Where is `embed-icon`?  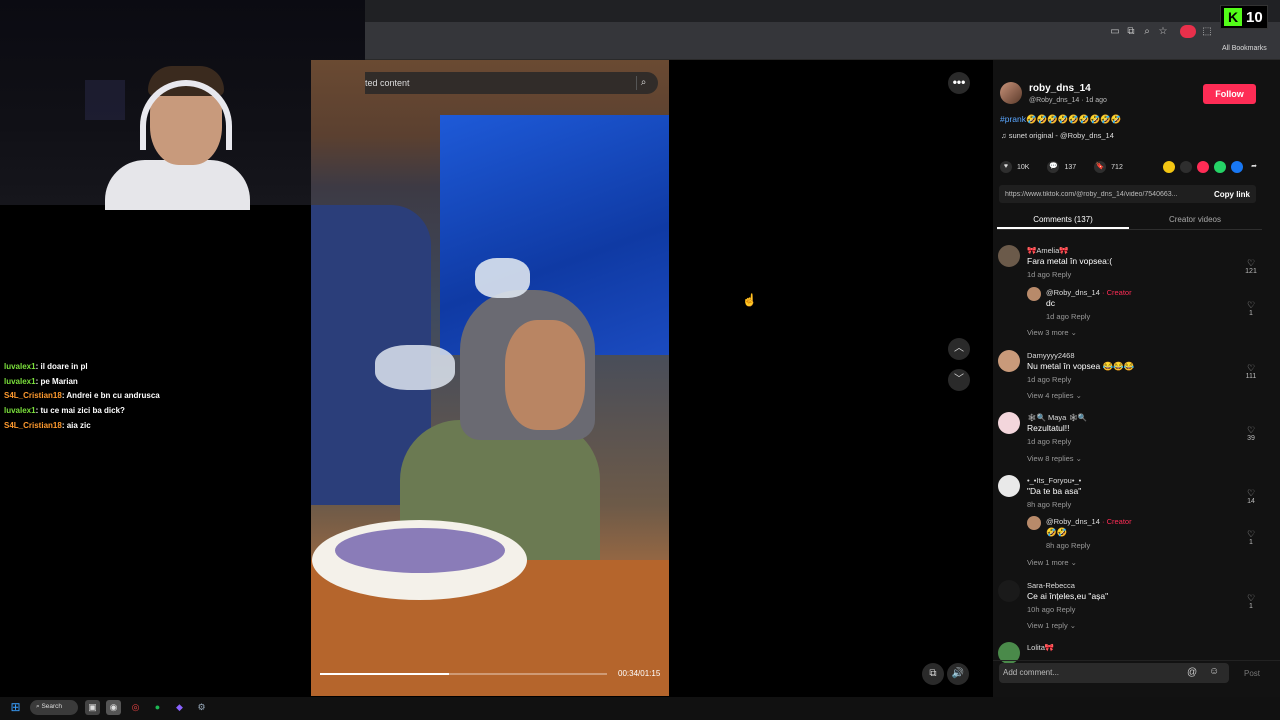 embed-icon is located at coordinates (1186, 167).